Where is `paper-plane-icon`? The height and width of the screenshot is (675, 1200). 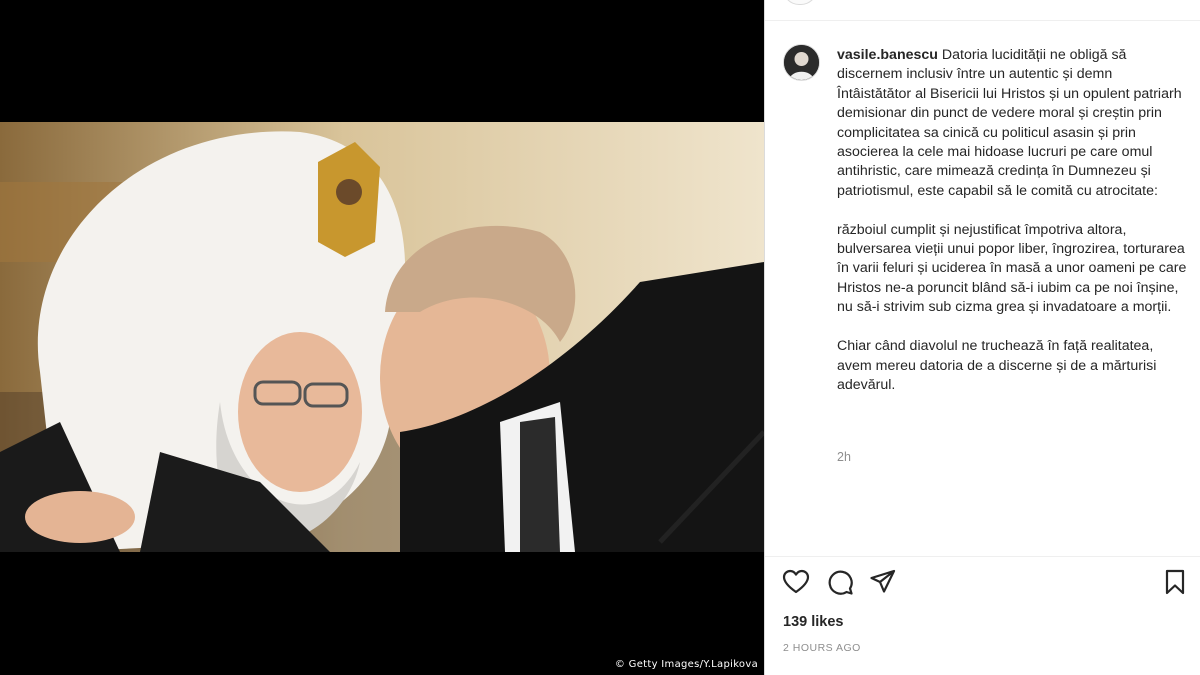 paper-plane-icon is located at coordinates (883, 582).